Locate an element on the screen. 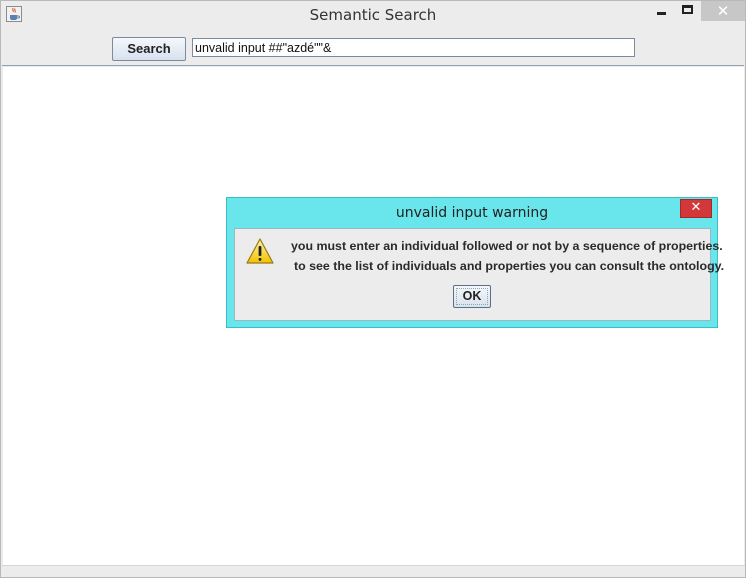 This screenshot has height=578, width=746. maximize-button is located at coordinates (688, 11).